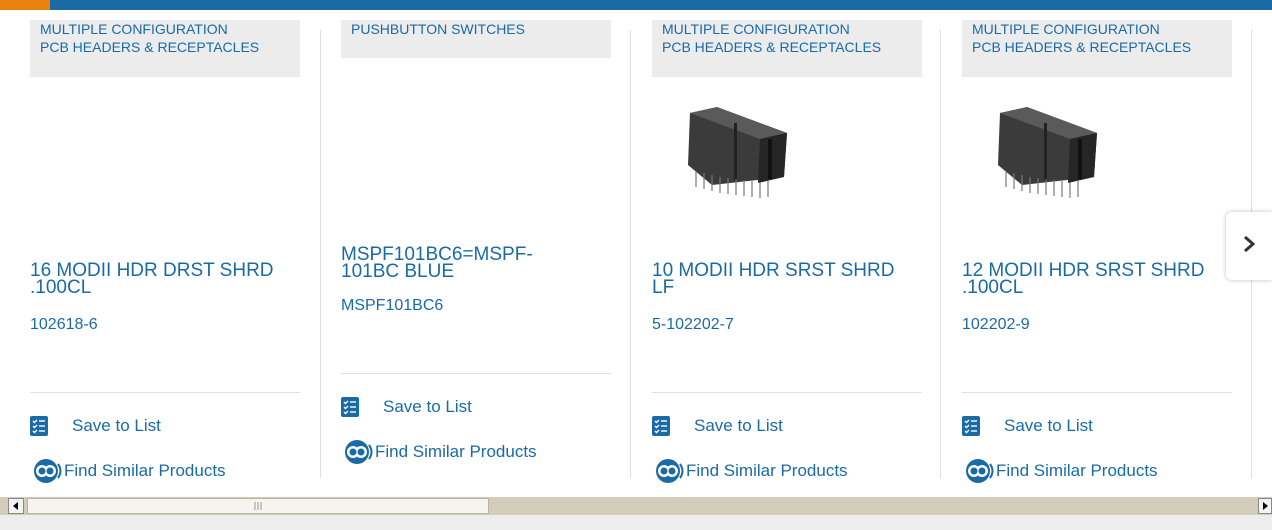 The image size is (1272, 530). I want to click on product-title-link: 12 MODII HDR SRST SHRD .100CL, so click(1099, 279).